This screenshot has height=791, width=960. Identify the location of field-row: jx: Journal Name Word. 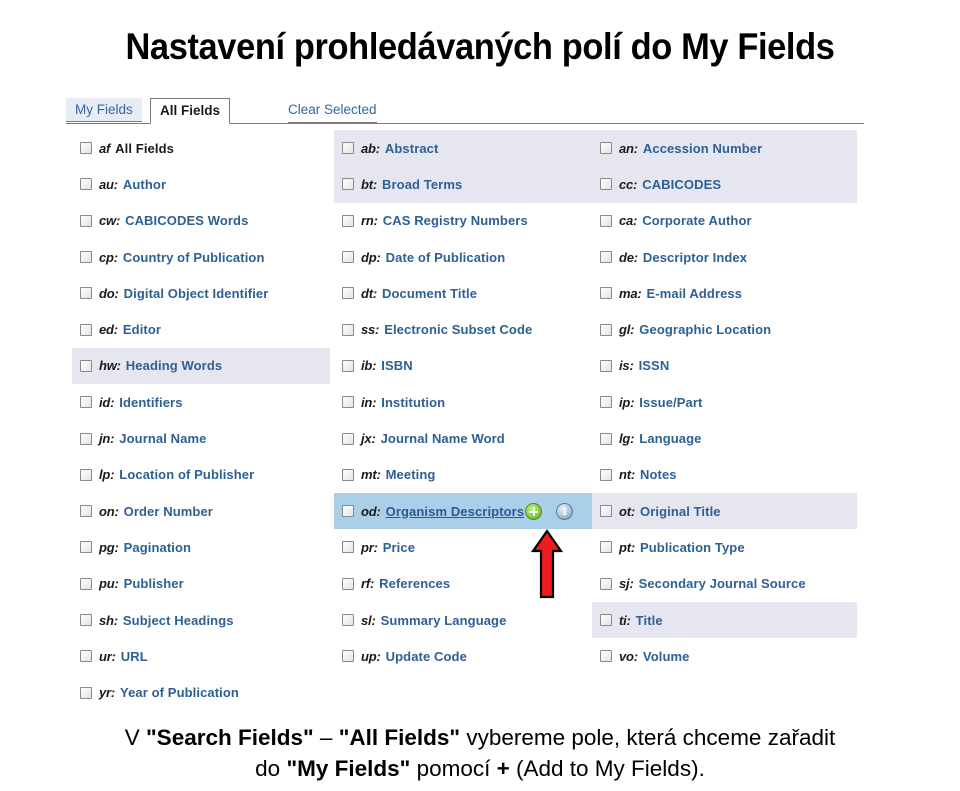
(463, 438).